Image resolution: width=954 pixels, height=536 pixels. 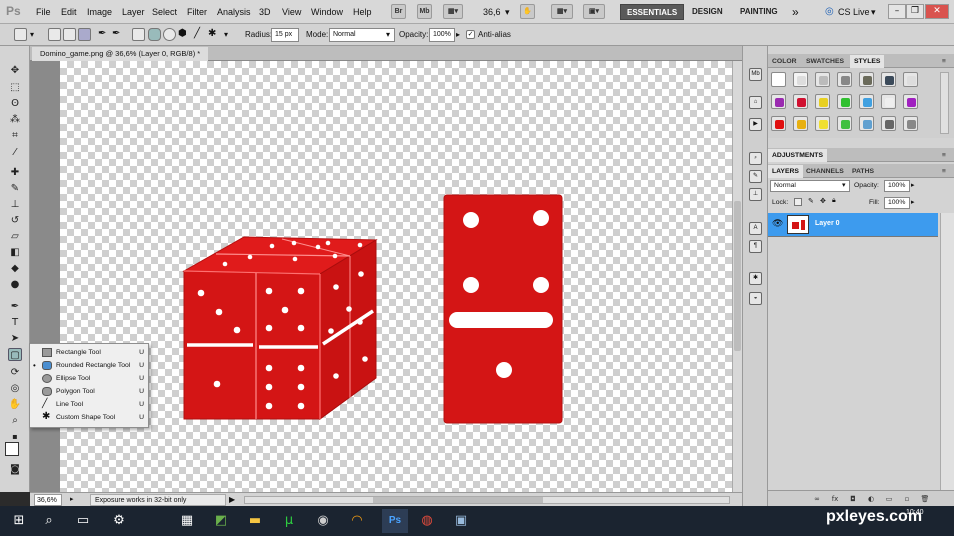 What do you see at coordinates (15, 322) in the screenshot?
I see `type-tool-icon: T` at bounding box center [15, 322].